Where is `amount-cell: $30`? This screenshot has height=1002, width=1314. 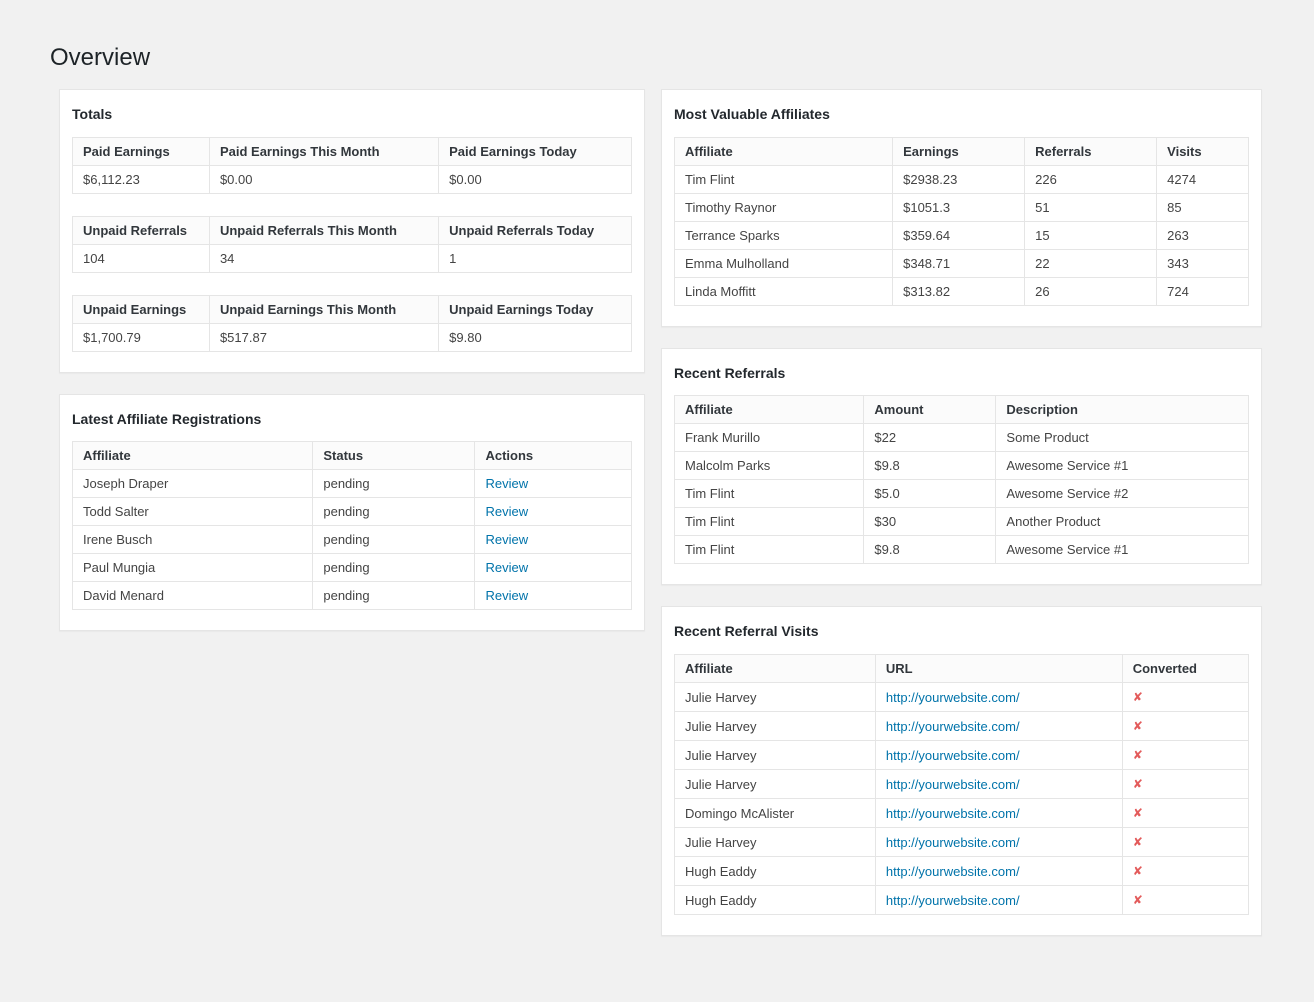 amount-cell: $30 is located at coordinates (930, 522).